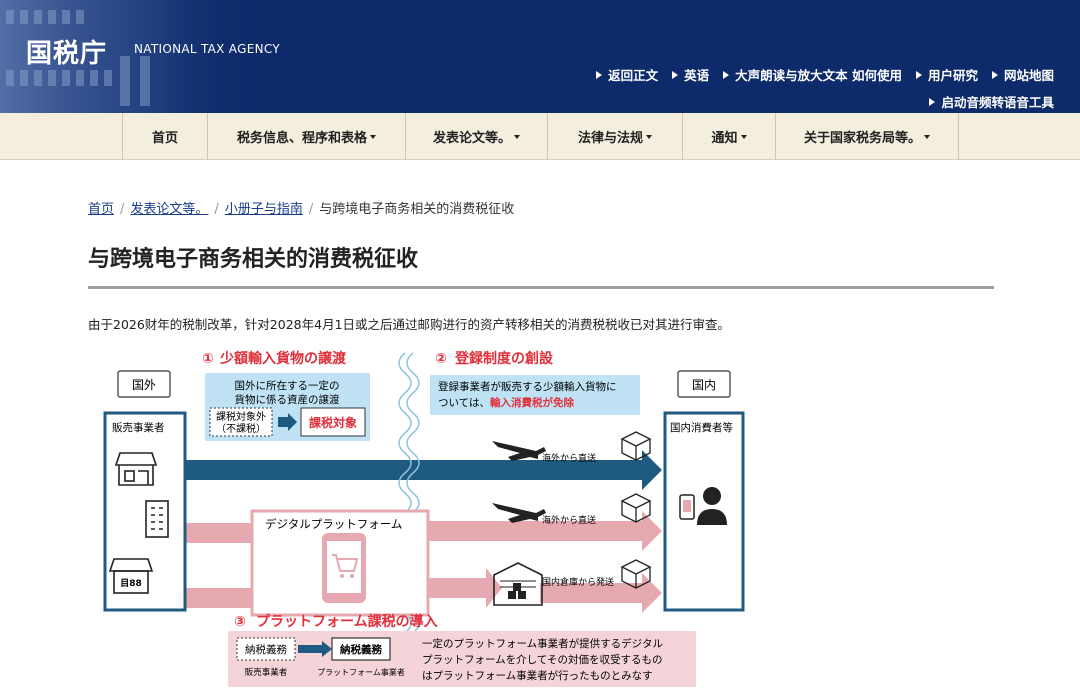 This screenshot has width=1080, height=700. I want to click on utility-links-row2: 启动音频转语音工具, so click(991, 101).